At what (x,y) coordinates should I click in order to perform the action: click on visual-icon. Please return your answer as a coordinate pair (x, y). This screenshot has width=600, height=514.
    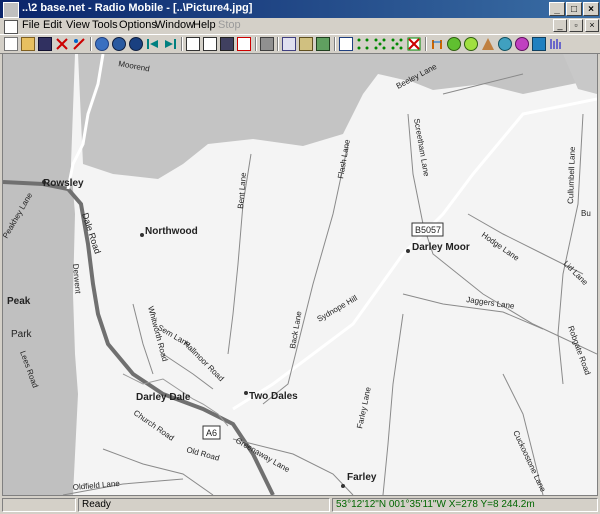
    Looking at the image, I should click on (522, 44).